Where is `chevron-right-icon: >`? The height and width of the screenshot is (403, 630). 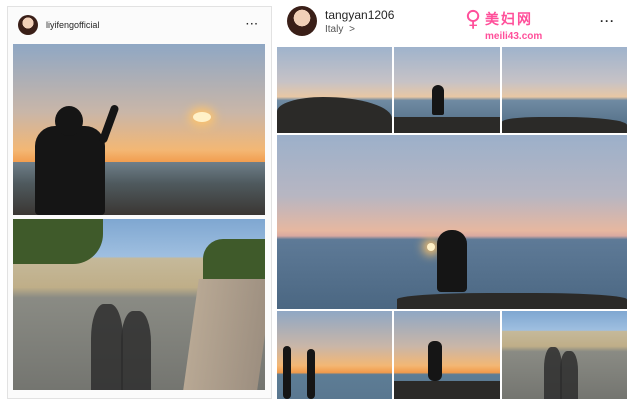
chevron-right-icon: > is located at coordinates (352, 29).